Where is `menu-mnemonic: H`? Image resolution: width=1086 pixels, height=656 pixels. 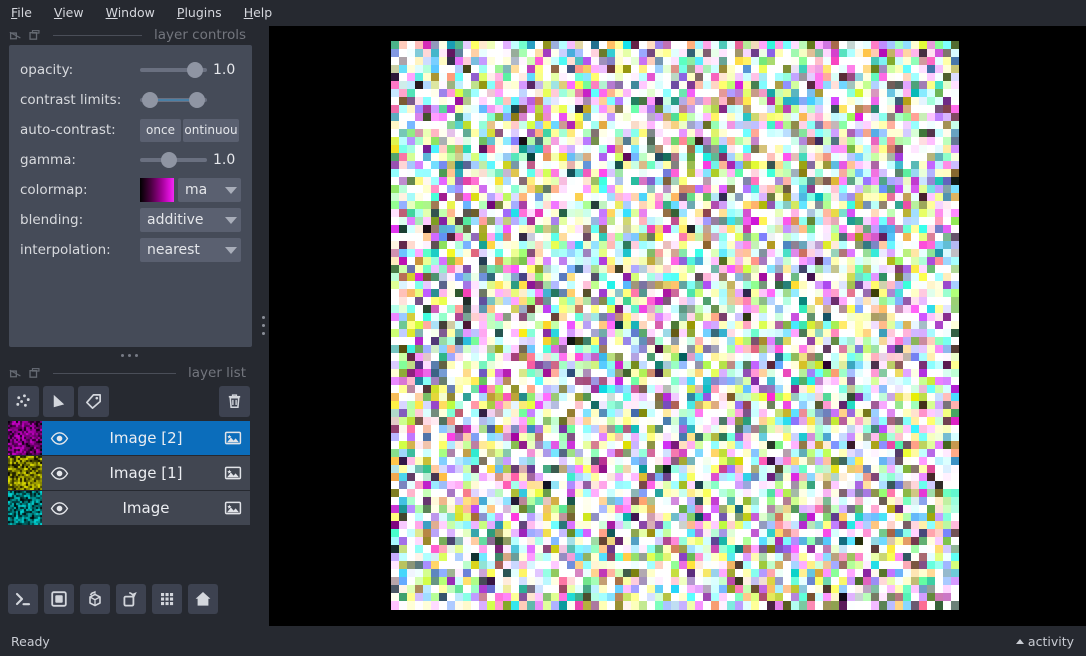 menu-mnemonic: H is located at coordinates (248, 12).